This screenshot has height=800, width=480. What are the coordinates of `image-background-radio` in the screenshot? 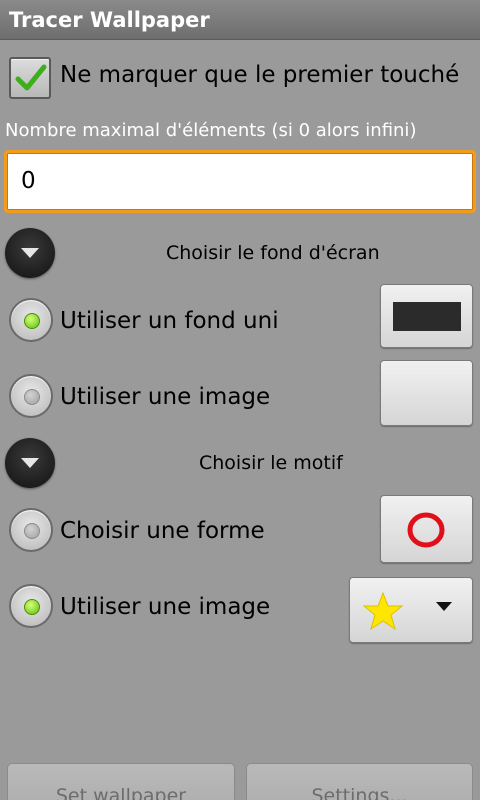 It's located at (31, 396).